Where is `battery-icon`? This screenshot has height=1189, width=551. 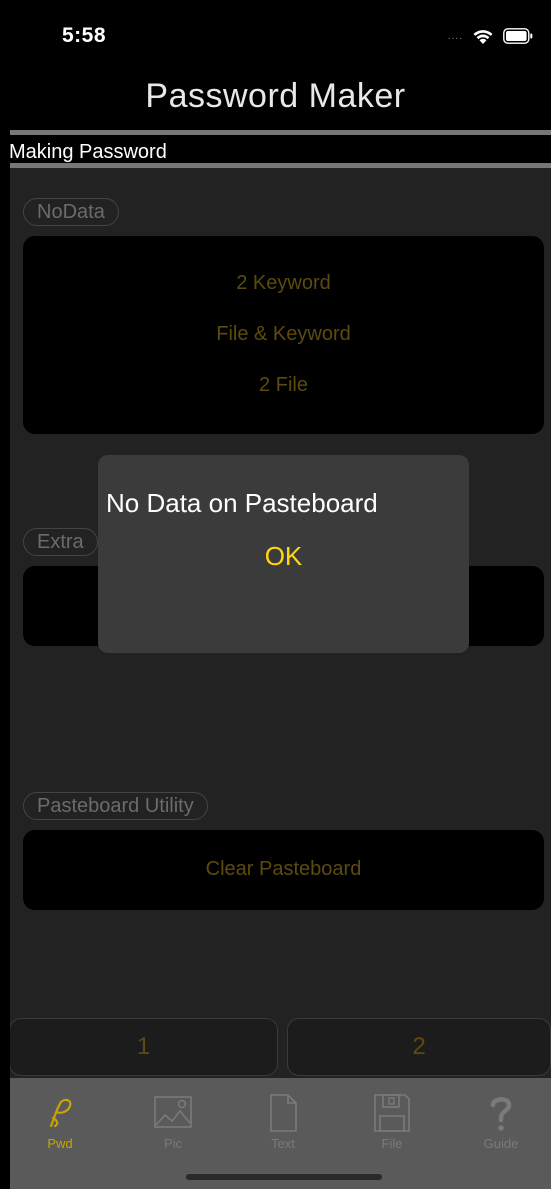
battery-icon is located at coordinates (518, 36).